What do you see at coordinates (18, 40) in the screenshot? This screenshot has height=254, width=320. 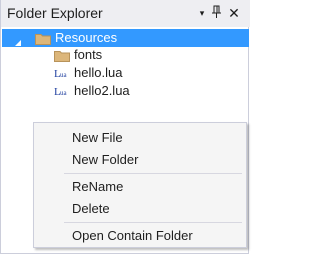 I see `expand-arrow-icon` at bounding box center [18, 40].